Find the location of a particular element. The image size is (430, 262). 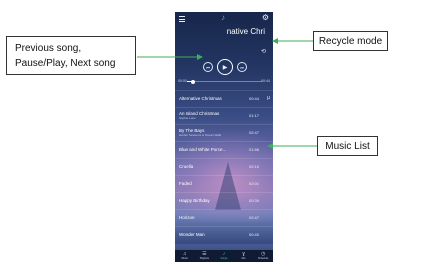

nav-label: Mic is located at coordinates (243, 258).